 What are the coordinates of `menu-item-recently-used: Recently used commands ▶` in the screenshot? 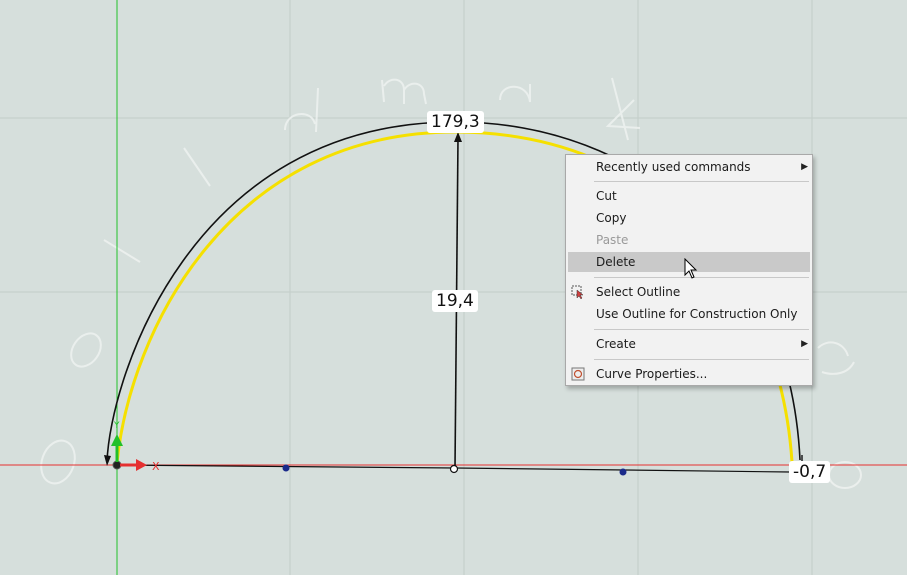 It's located at (689, 167).